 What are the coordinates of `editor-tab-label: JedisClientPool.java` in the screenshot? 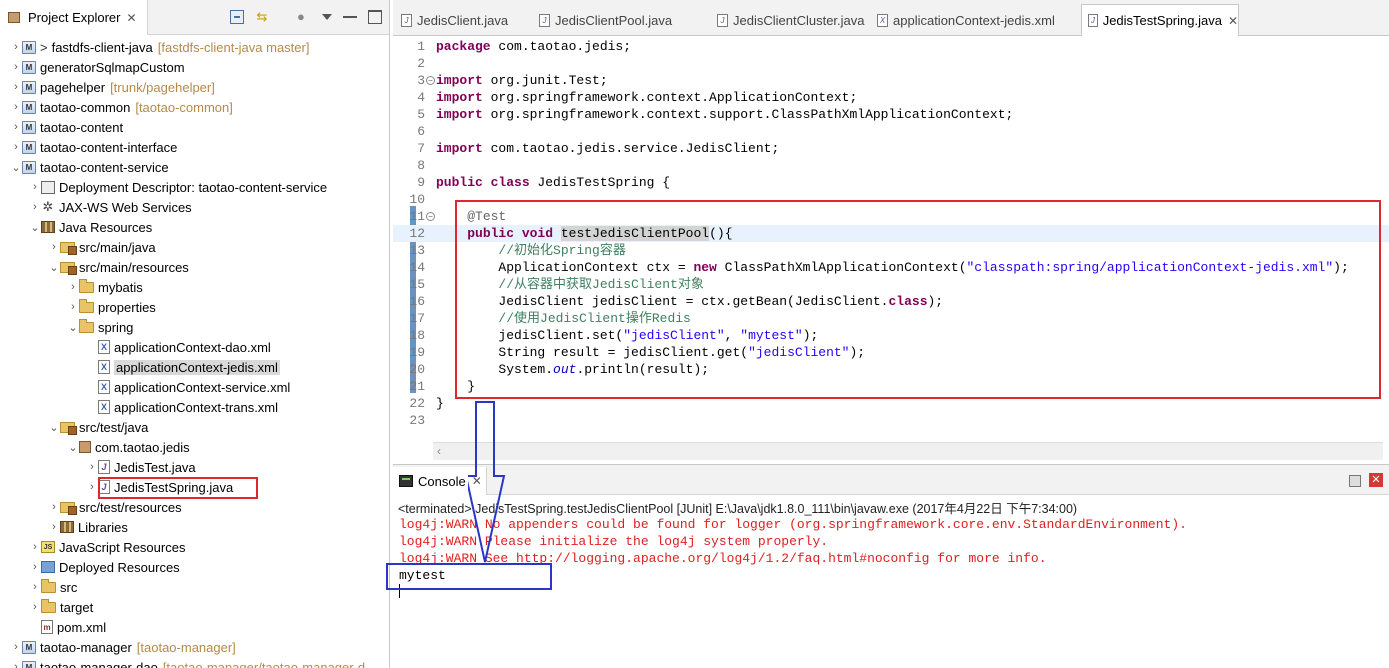 It's located at (614, 20).